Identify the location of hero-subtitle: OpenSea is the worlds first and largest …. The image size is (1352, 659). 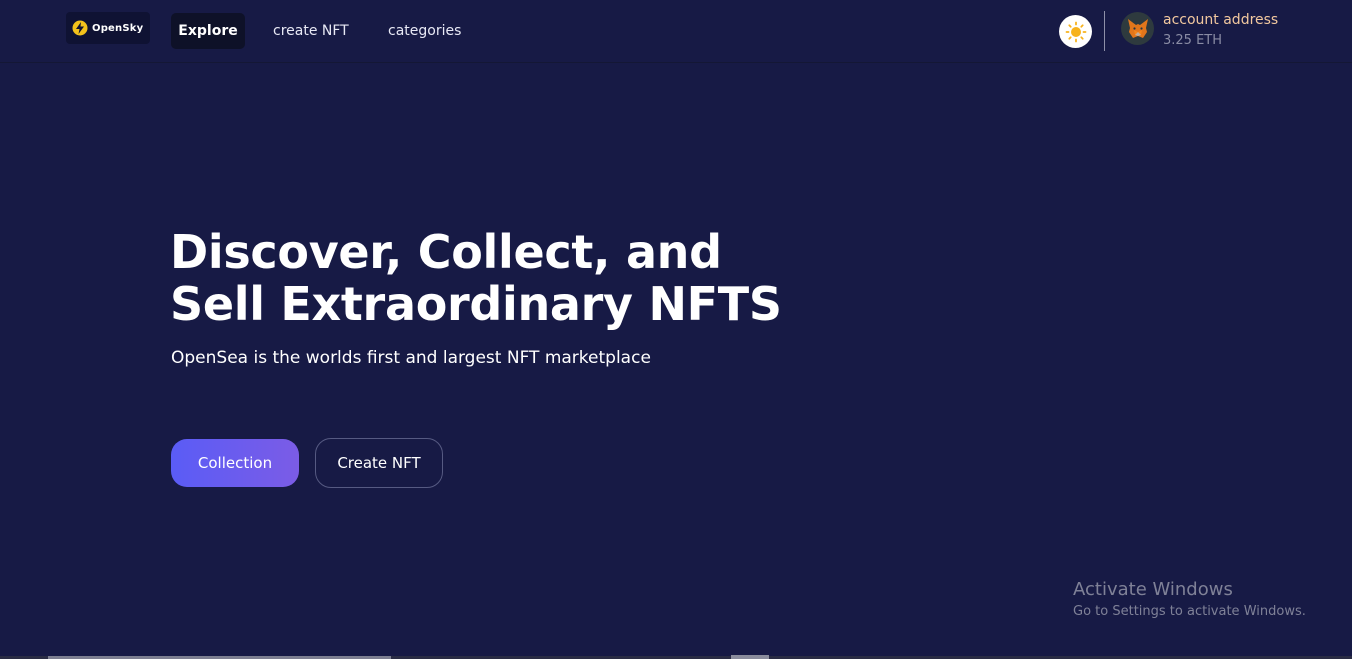
(411, 358).